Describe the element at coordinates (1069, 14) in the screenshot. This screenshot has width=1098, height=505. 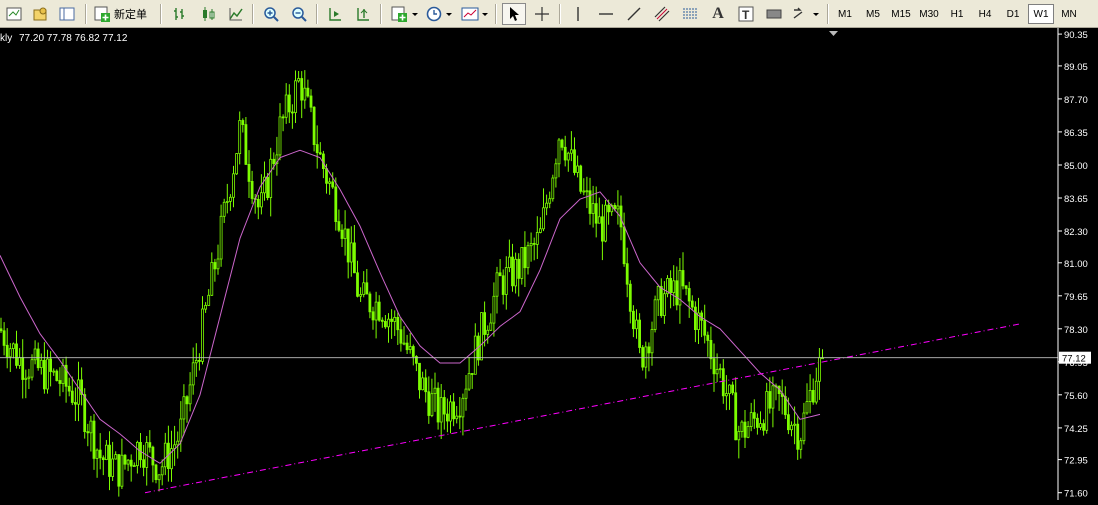
I see `timeframe-mn-button: MN` at that location.